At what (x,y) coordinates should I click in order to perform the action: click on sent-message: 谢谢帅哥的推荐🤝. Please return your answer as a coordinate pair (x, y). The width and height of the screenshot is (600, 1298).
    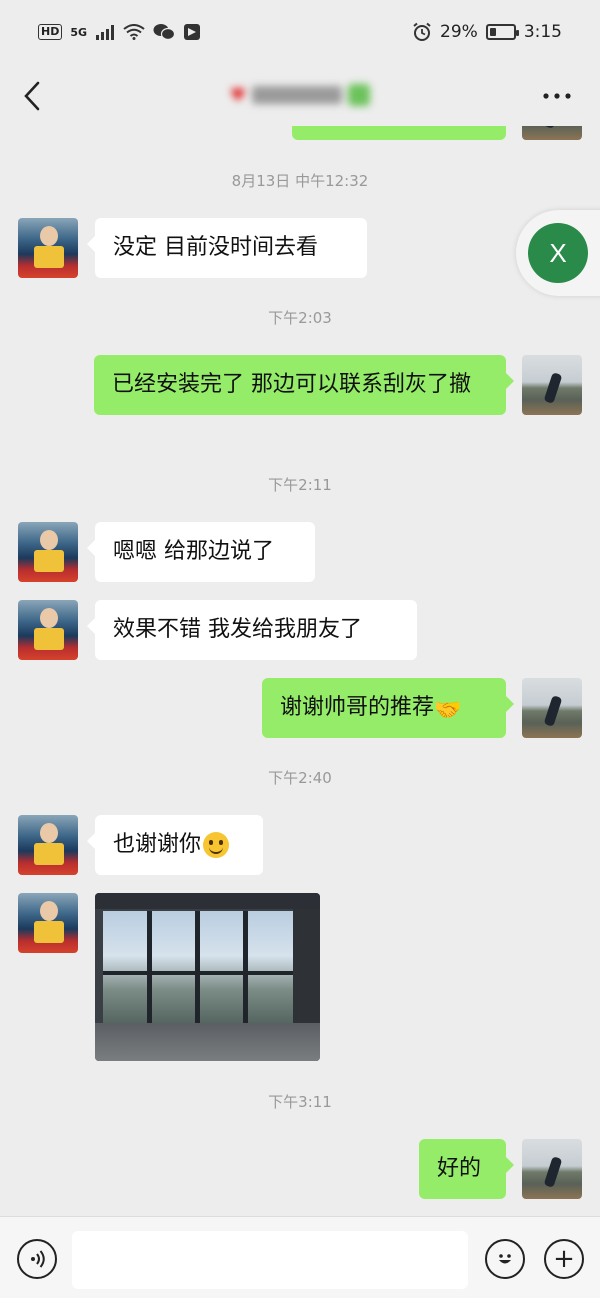
    Looking at the image, I should click on (388, 708).